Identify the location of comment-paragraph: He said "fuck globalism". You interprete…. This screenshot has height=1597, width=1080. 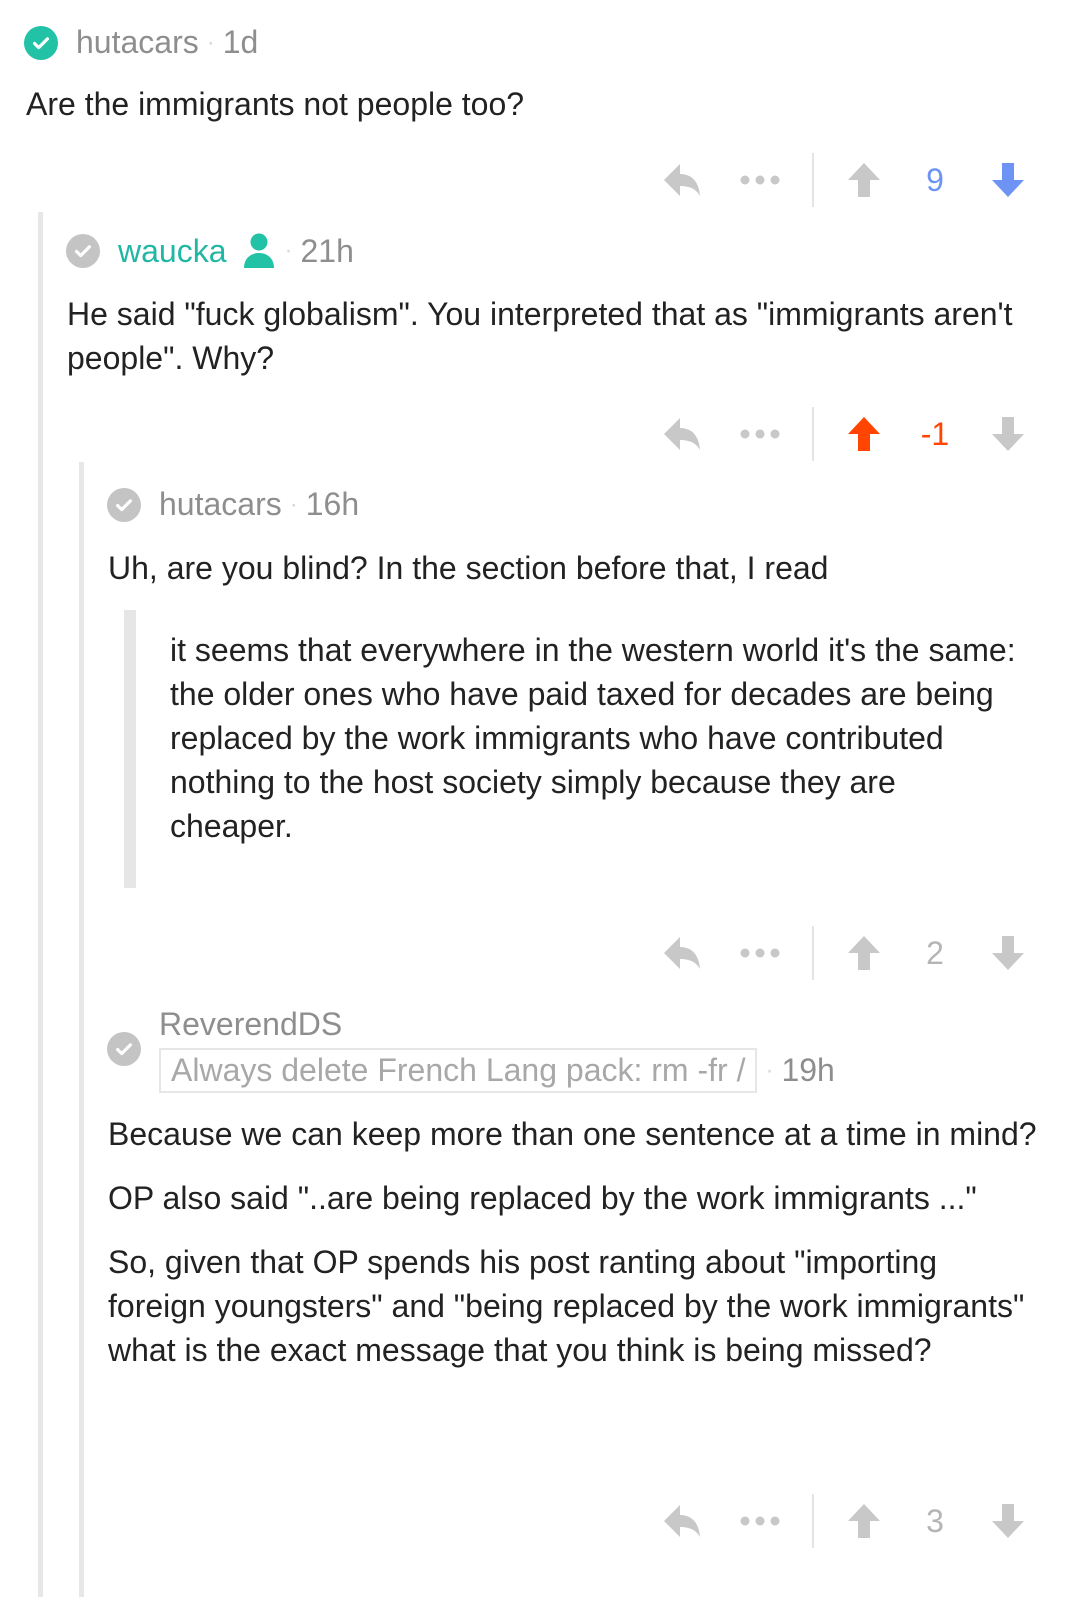
(540, 336).